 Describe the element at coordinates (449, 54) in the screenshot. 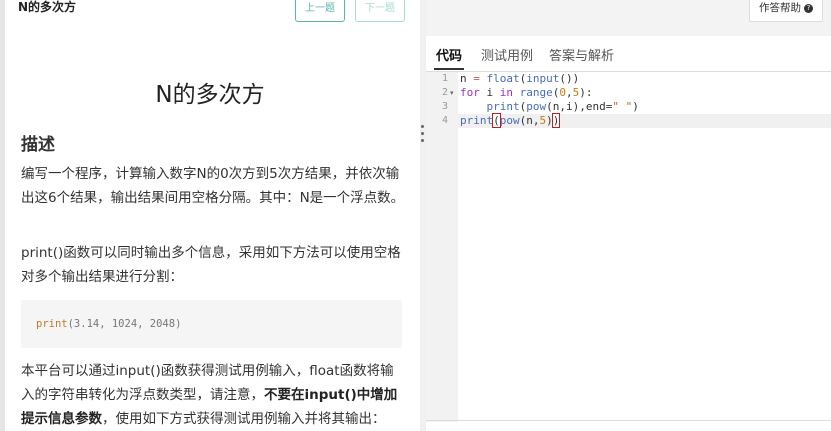

I see `tab-code: 代码` at that location.